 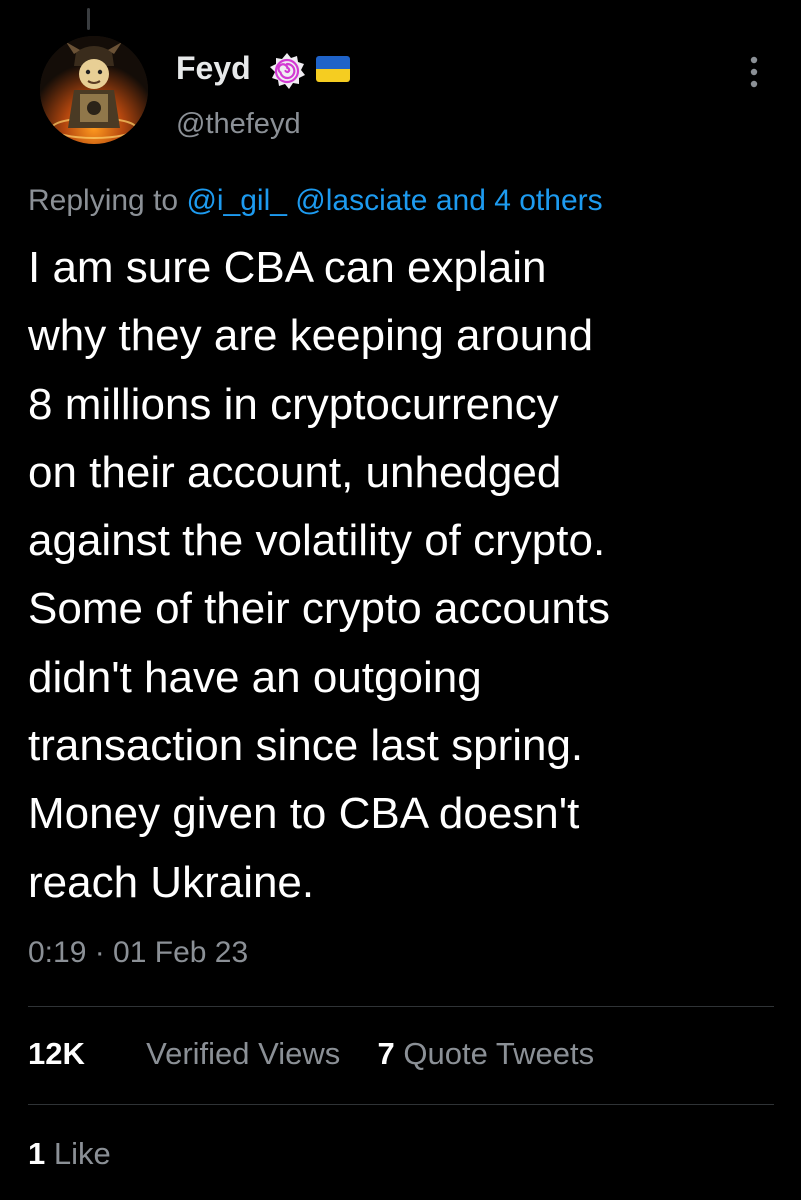 I want to click on tweet-text-line: I am sure CBA can explain, so click(x=287, y=267).